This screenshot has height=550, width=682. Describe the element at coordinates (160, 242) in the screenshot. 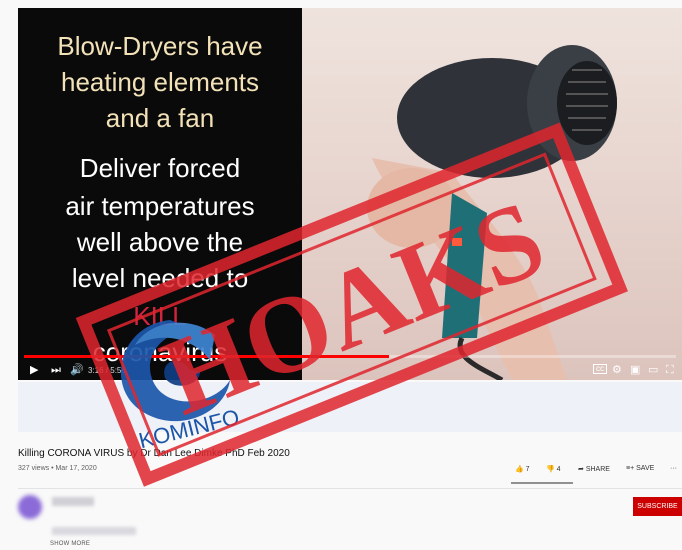

I see `slide-body-line: well above the` at that location.